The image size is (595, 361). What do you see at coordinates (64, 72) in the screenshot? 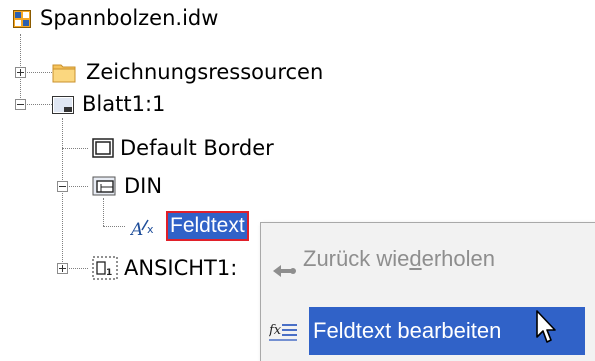
I see `folder-icon` at bounding box center [64, 72].